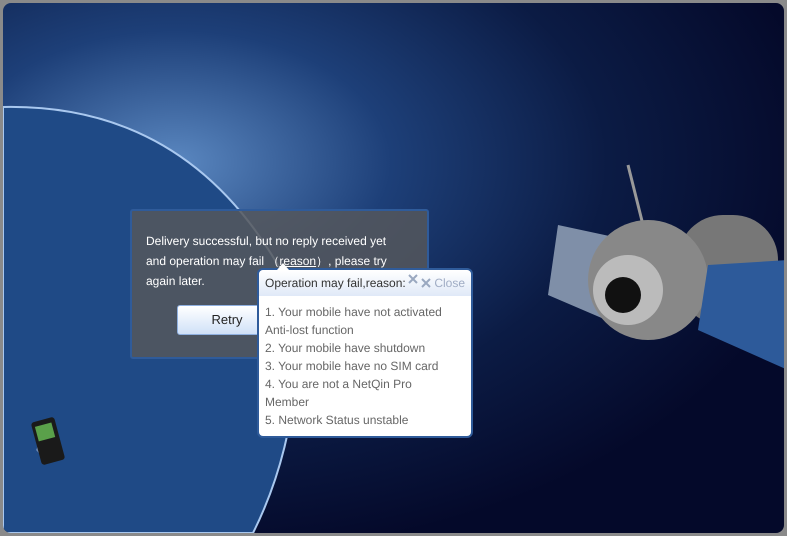 This screenshot has height=536, width=787. Describe the element at coordinates (345, 348) in the screenshot. I see `reason-item: 2. Your mobile have shutdown` at that location.